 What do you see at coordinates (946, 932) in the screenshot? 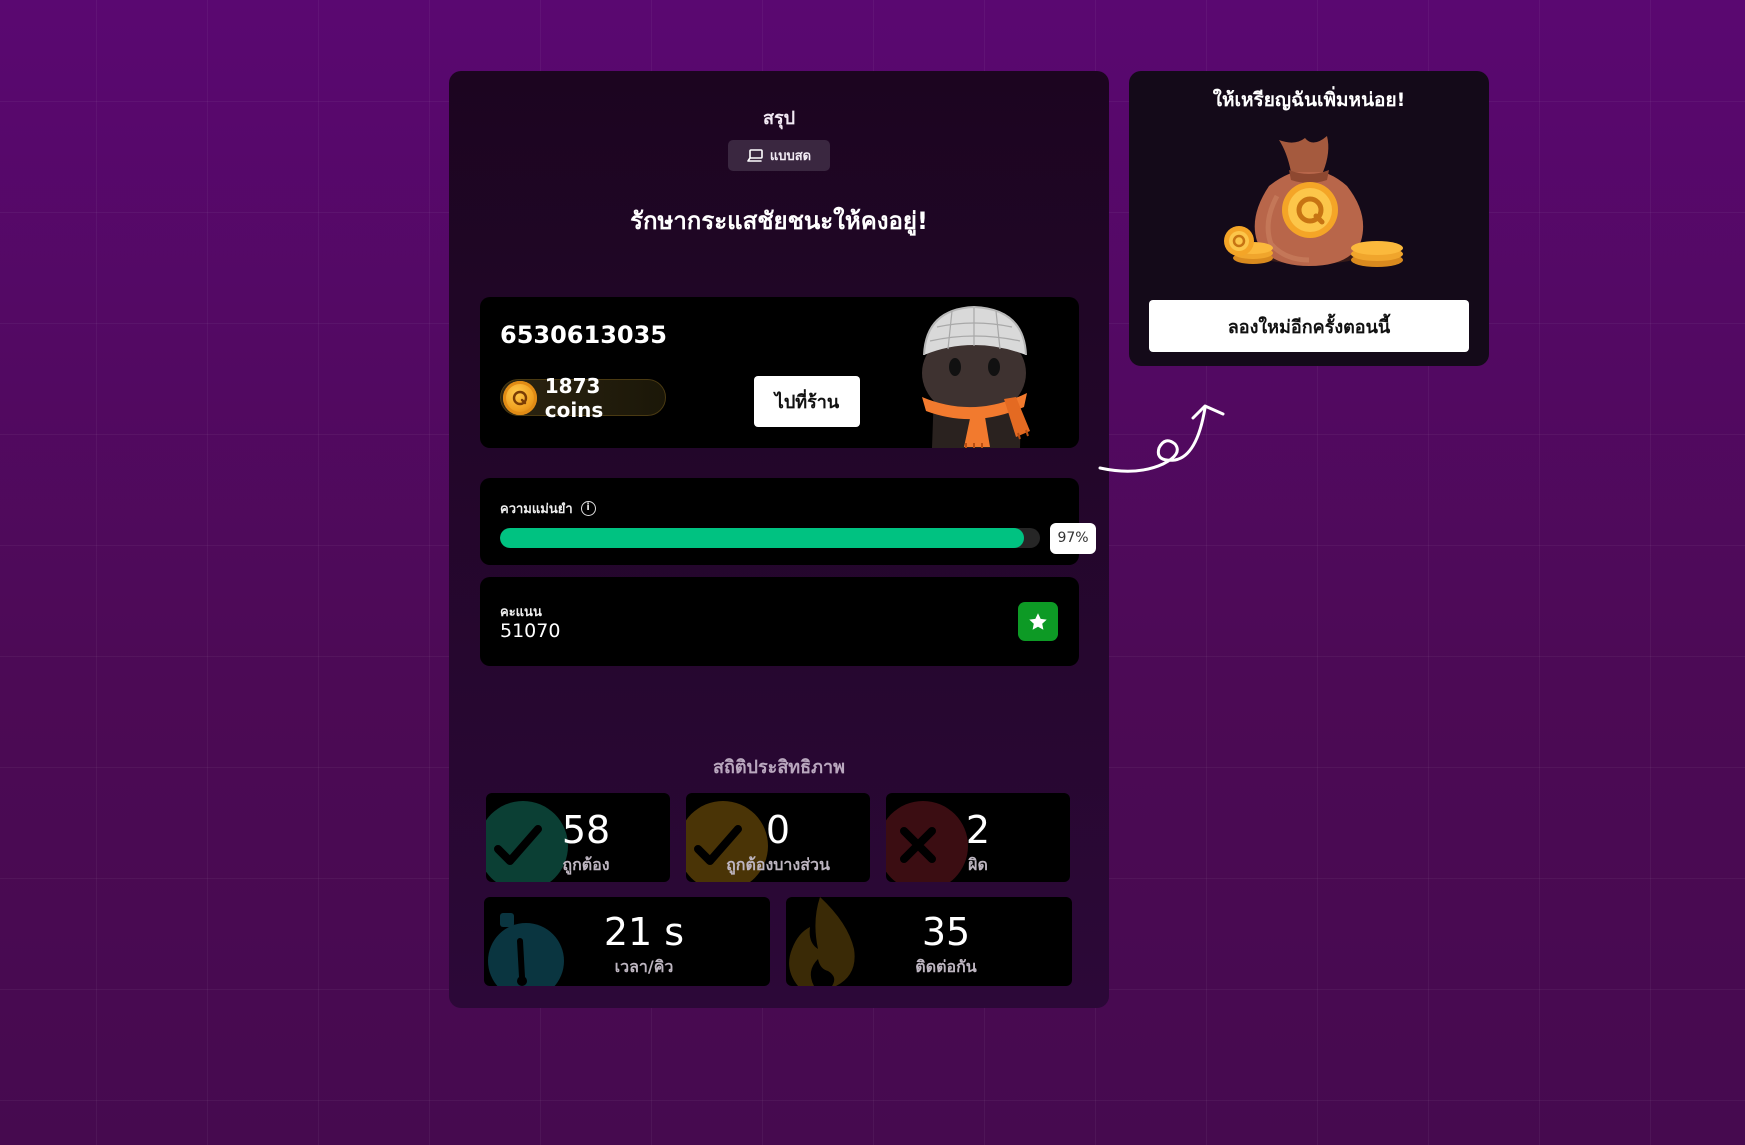
I see `streak-value: 35` at bounding box center [946, 932].